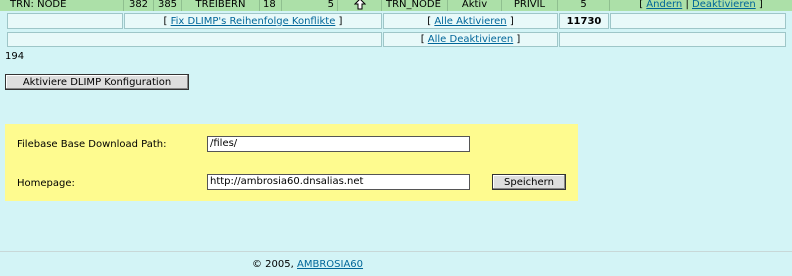 The width and height of the screenshot is (792, 276). Describe the element at coordinates (396, 251) in the screenshot. I see `footer-divider` at that location.